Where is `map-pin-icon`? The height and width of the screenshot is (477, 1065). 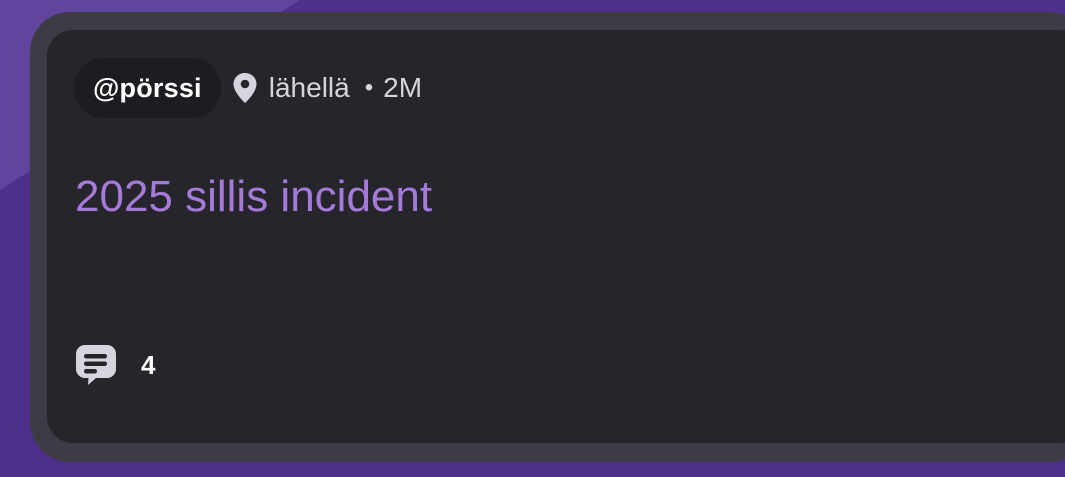 map-pin-icon is located at coordinates (245, 88).